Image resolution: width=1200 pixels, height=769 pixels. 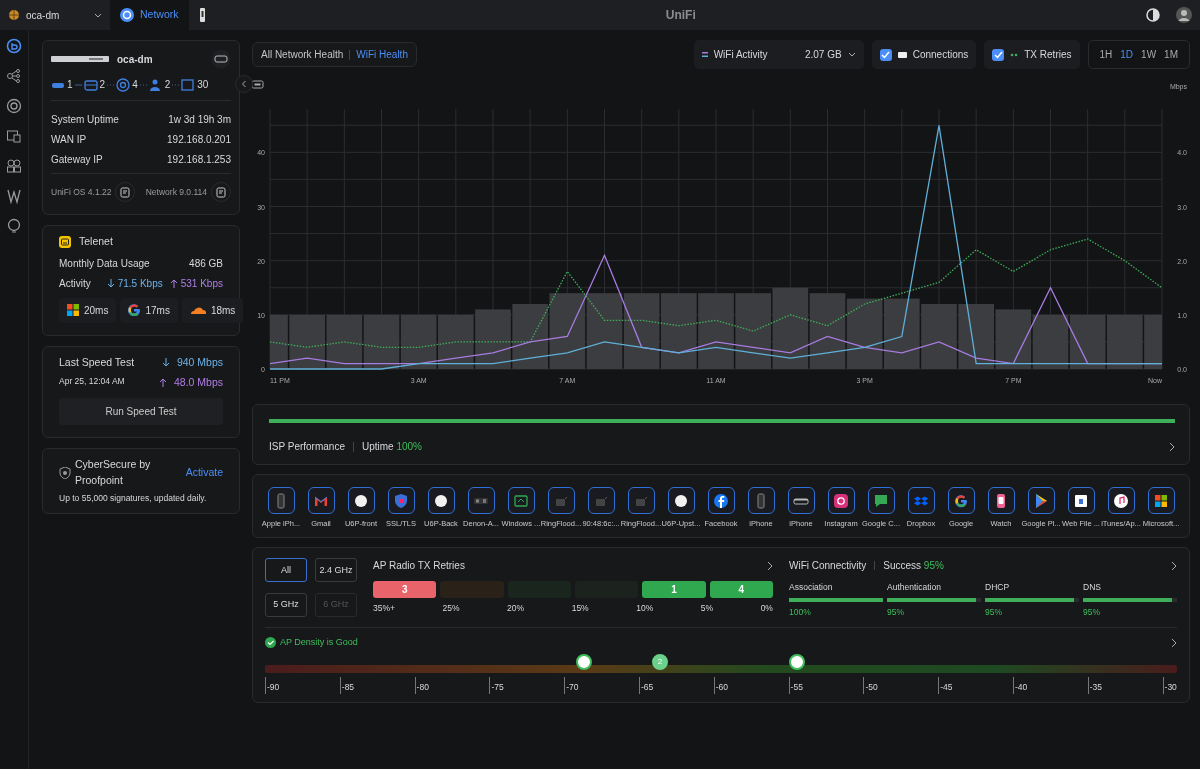 What do you see at coordinates (1020, 685) in the screenshot?
I see `scale-tick: -40` at bounding box center [1020, 685].